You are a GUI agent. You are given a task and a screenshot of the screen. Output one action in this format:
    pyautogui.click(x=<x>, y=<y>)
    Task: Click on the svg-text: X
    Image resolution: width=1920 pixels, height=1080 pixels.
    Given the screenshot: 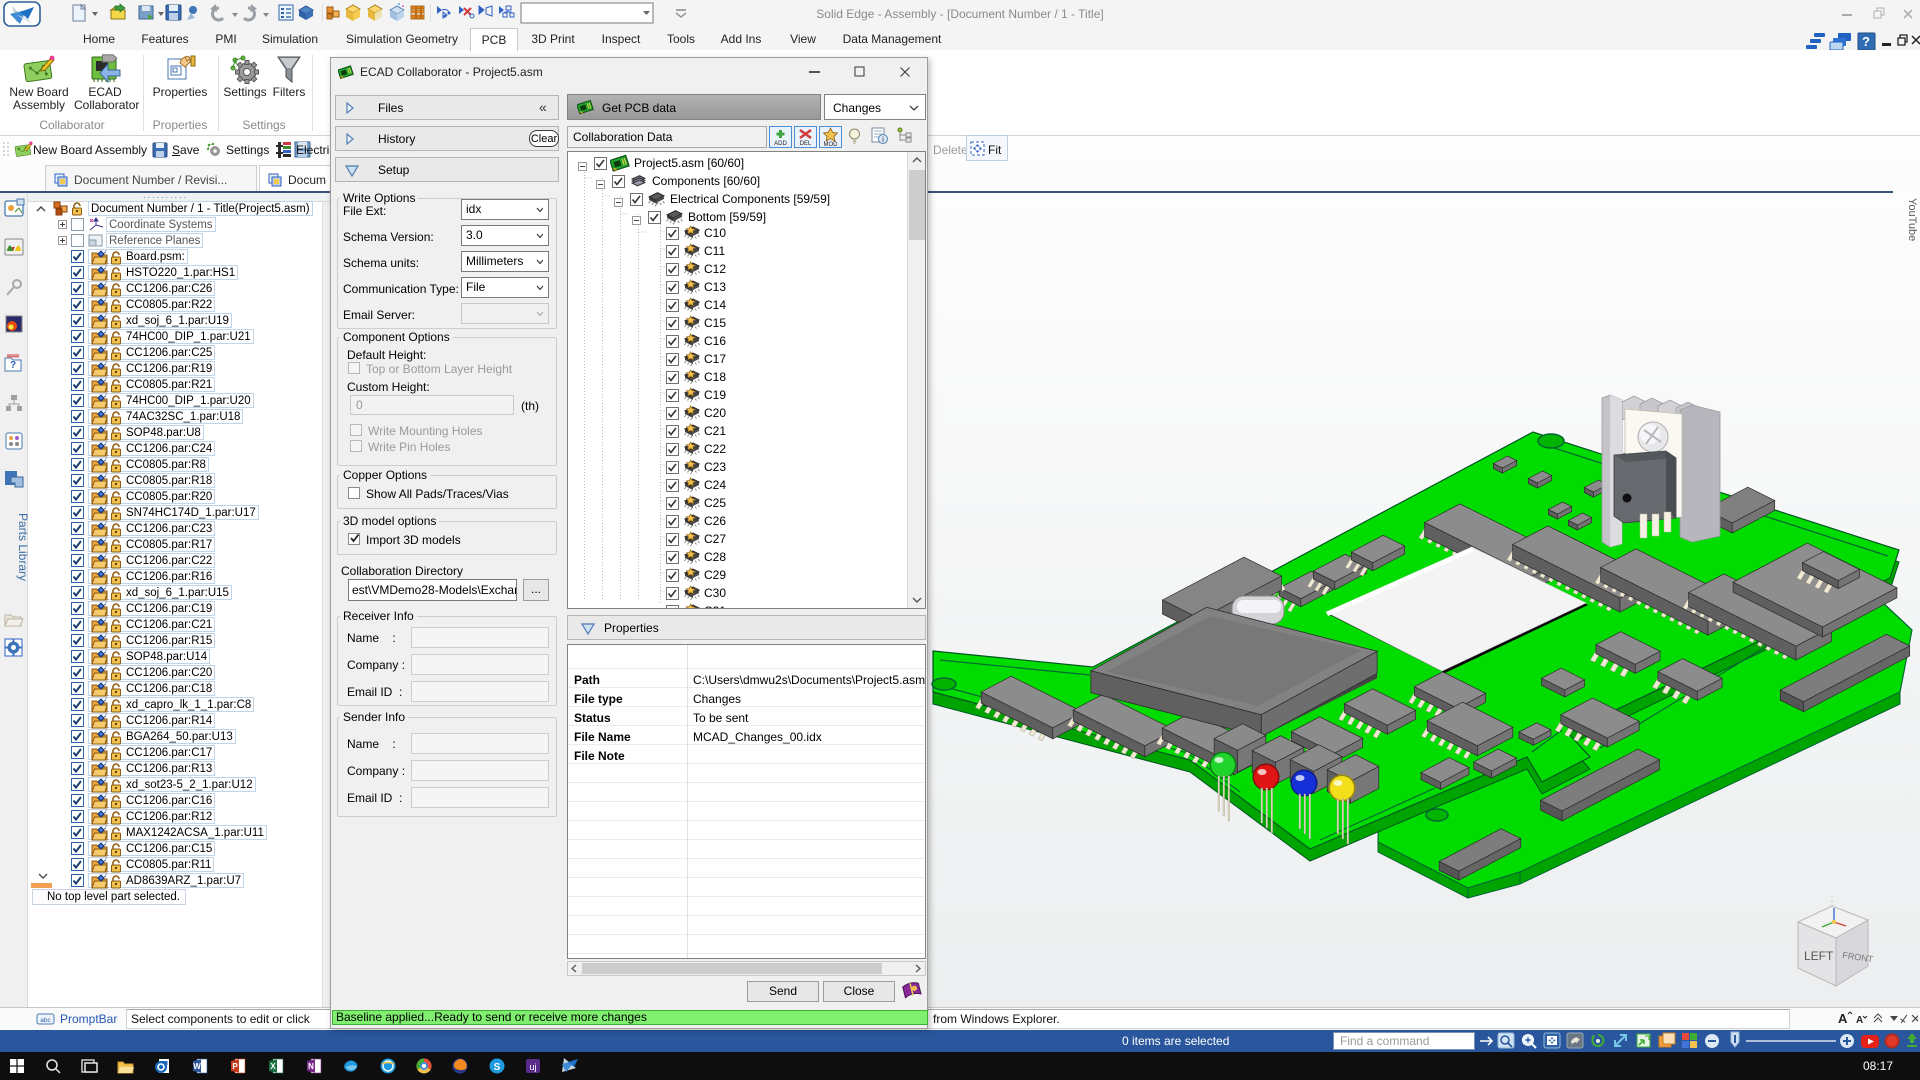 What is the action you would take?
    pyautogui.click(x=273, y=1066)
    